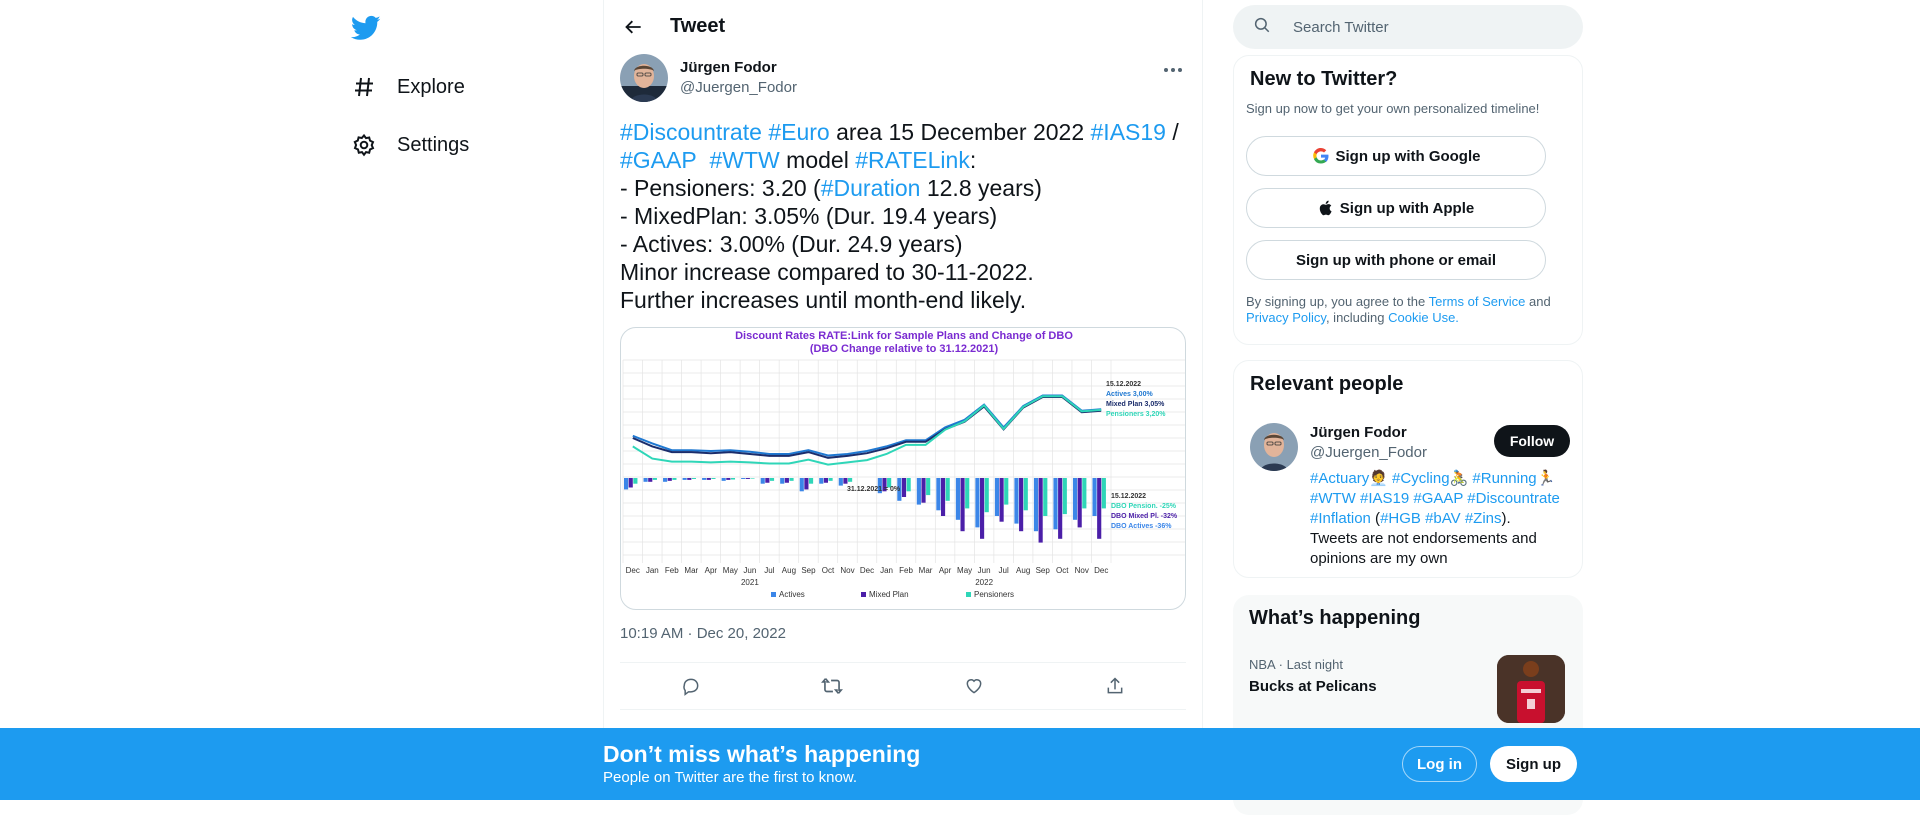 Image resolution: width=1920 pixels, height=815 pixels. Describe the element at coordinates (644, 78) in the screenshot. I see `author-avatar` at that location.